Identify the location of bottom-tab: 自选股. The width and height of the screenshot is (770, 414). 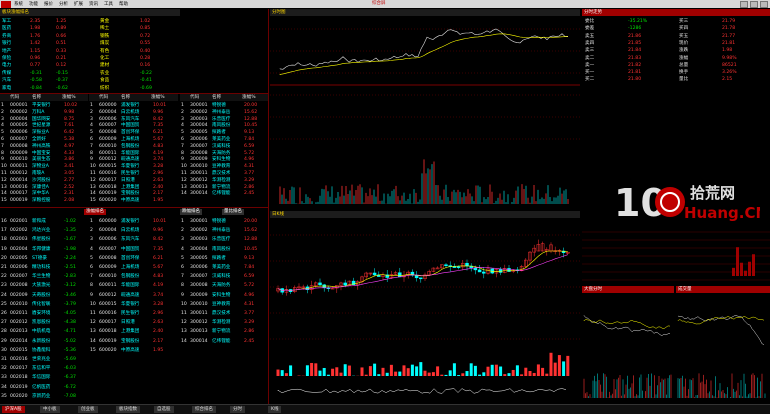
(164, 409).